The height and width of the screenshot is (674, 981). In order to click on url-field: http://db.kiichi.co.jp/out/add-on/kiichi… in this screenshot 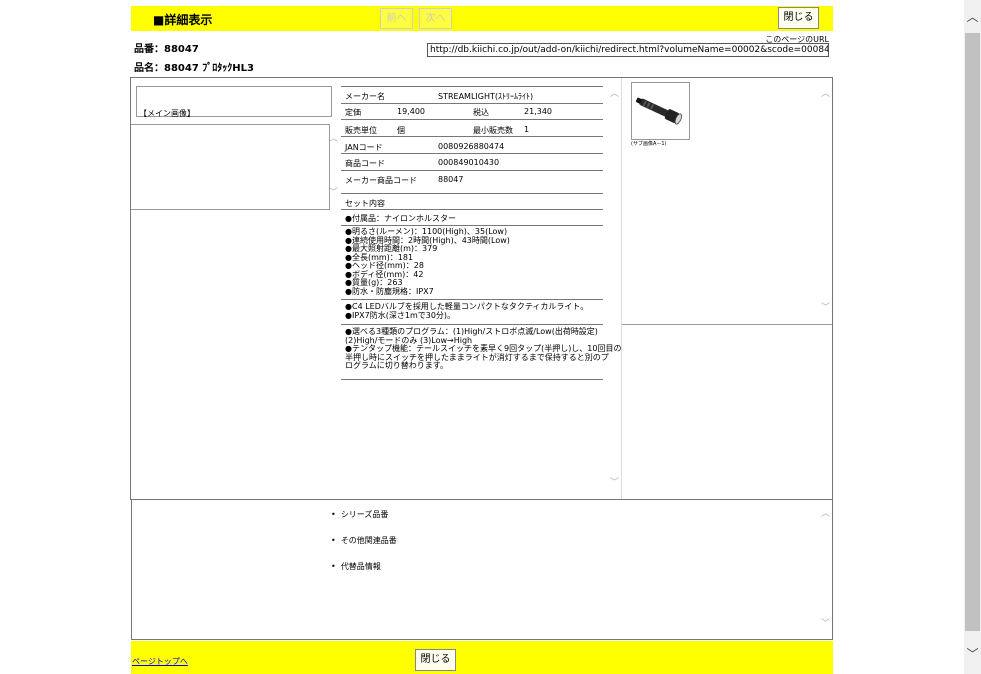, I will do `click(628, 50)`.